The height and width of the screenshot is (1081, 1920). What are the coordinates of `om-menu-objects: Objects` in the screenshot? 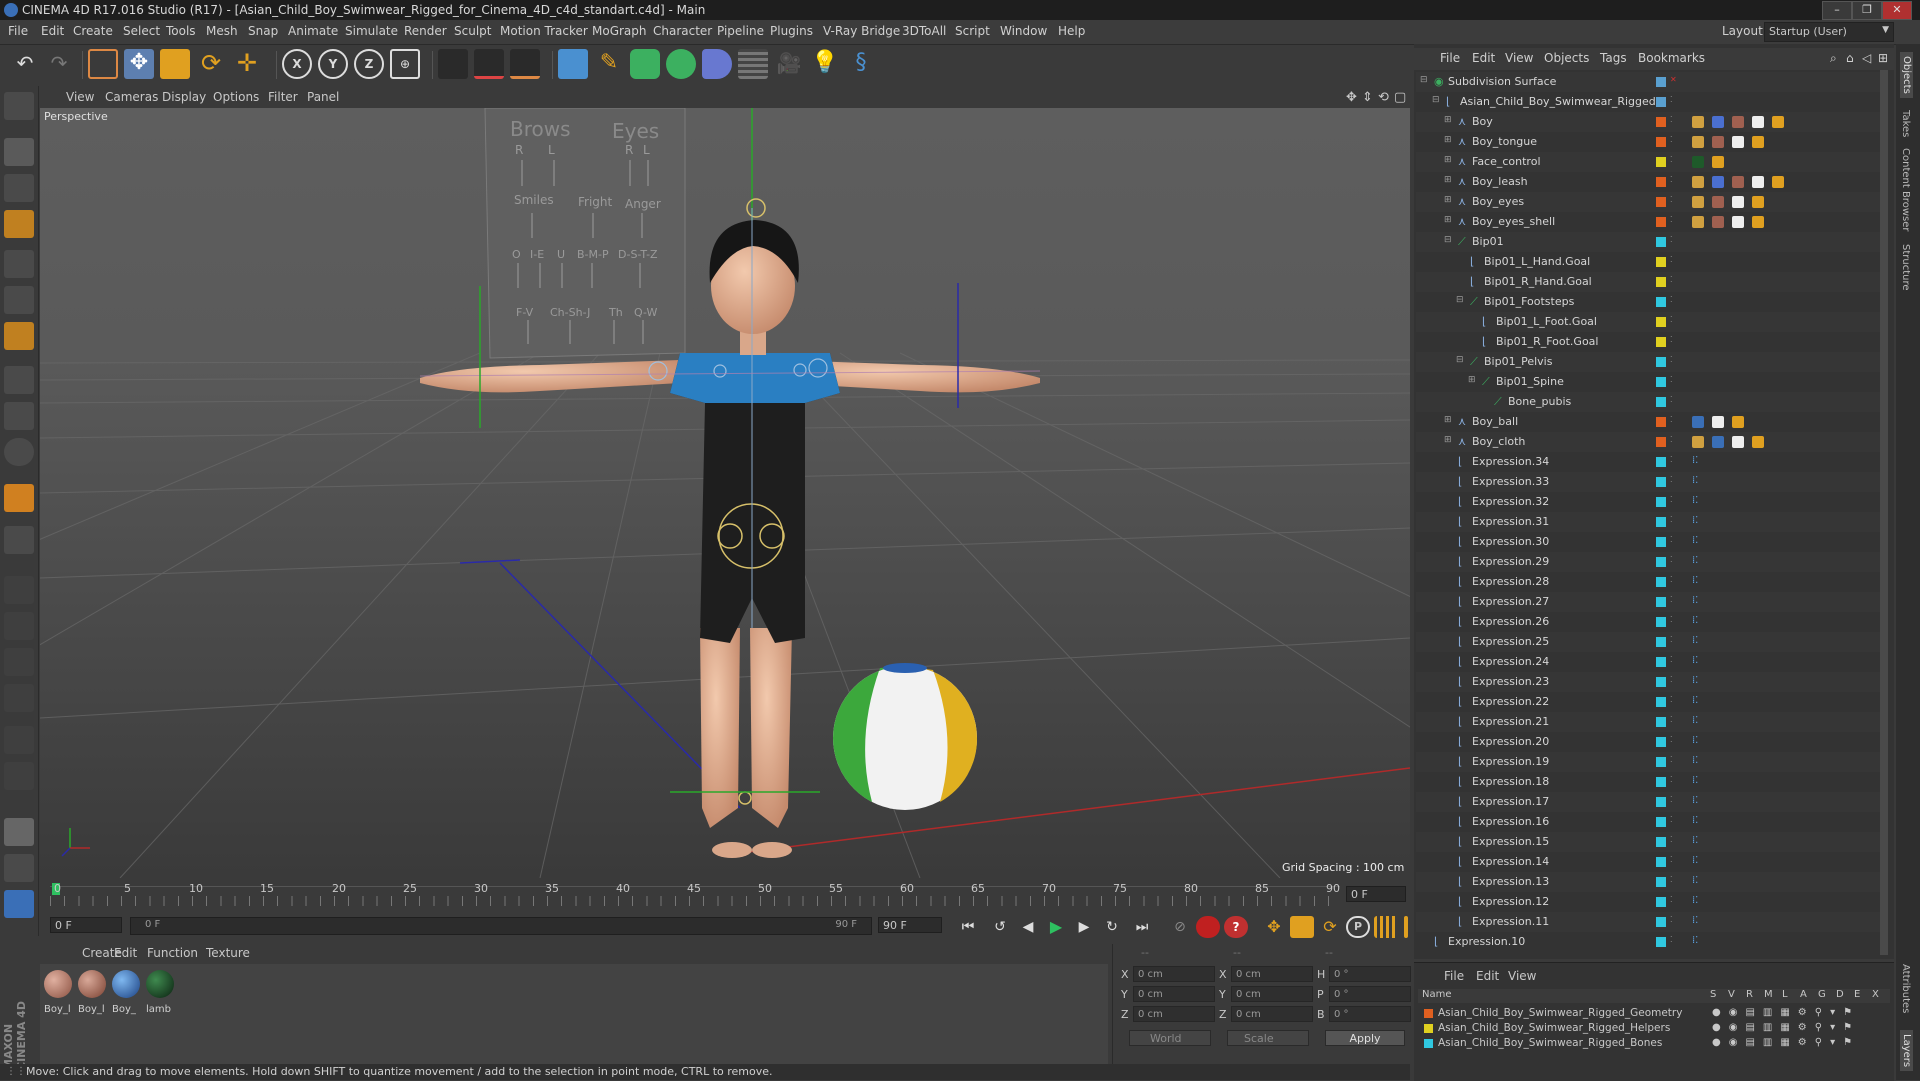 It's located at (1566, 58).